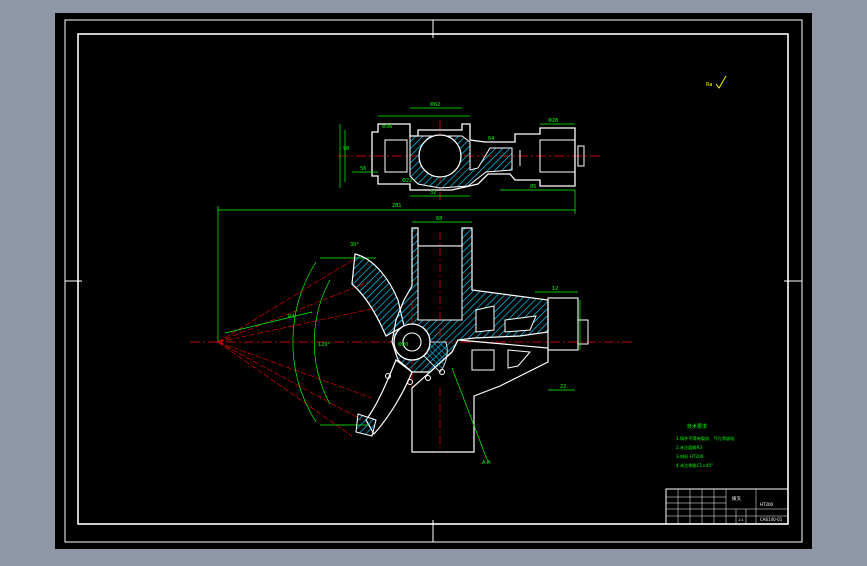 This screenshot has height=566, width=867. What do you see at coordinates (403, 345) in the screenshot?
I see `dim-text: Φ20` at bounding box center [403, 345].